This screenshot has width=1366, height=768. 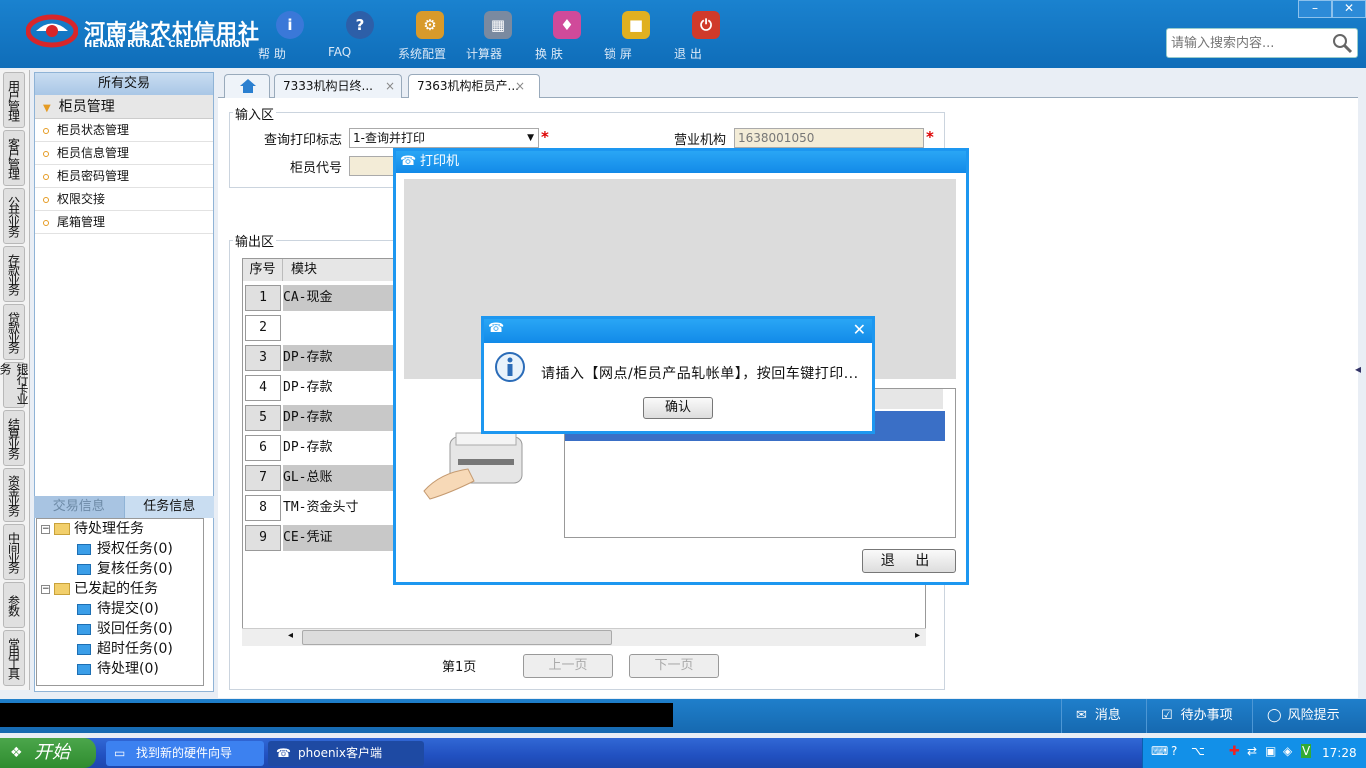 I want to click on bullet-icon, so click(x=46, y=130).